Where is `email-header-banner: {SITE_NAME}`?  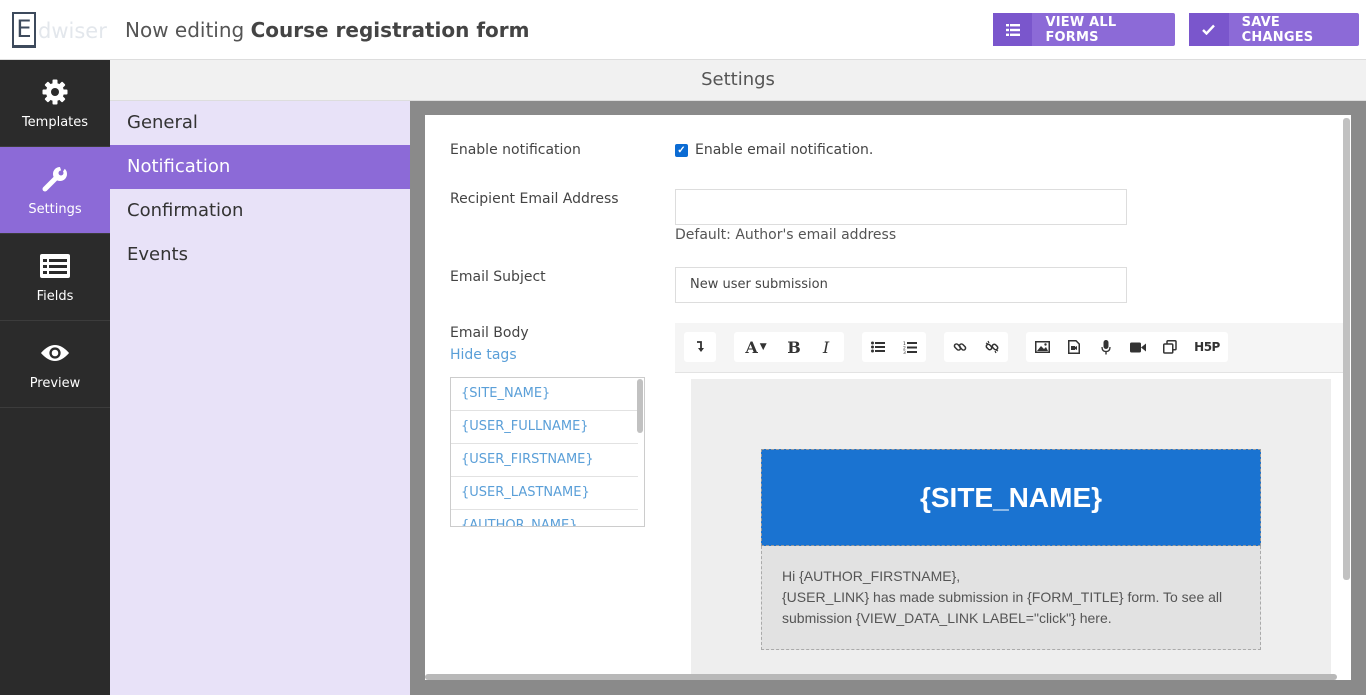
email-header-banner: {SITE_NAME} is located at coordinates (1011, 497).